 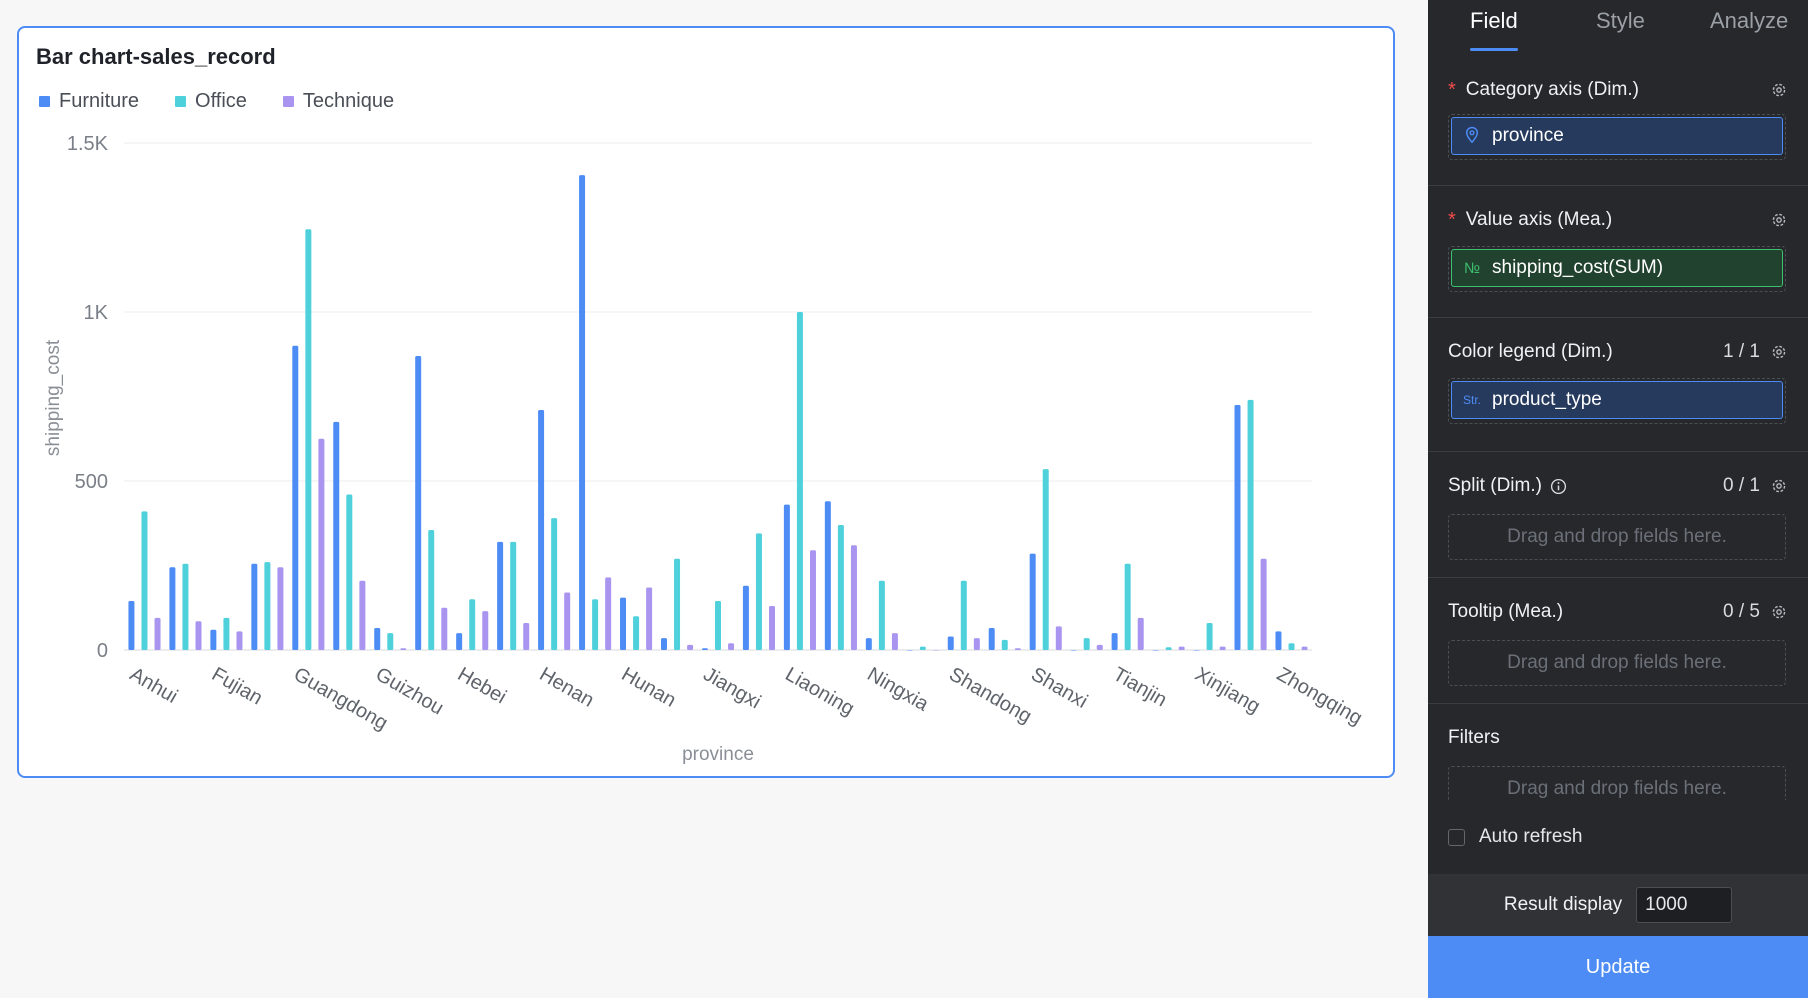 What do you see at coordinates (472, 624) in the screenshot?
I see `bar-office-hebei` at bounding box center [472, 624].